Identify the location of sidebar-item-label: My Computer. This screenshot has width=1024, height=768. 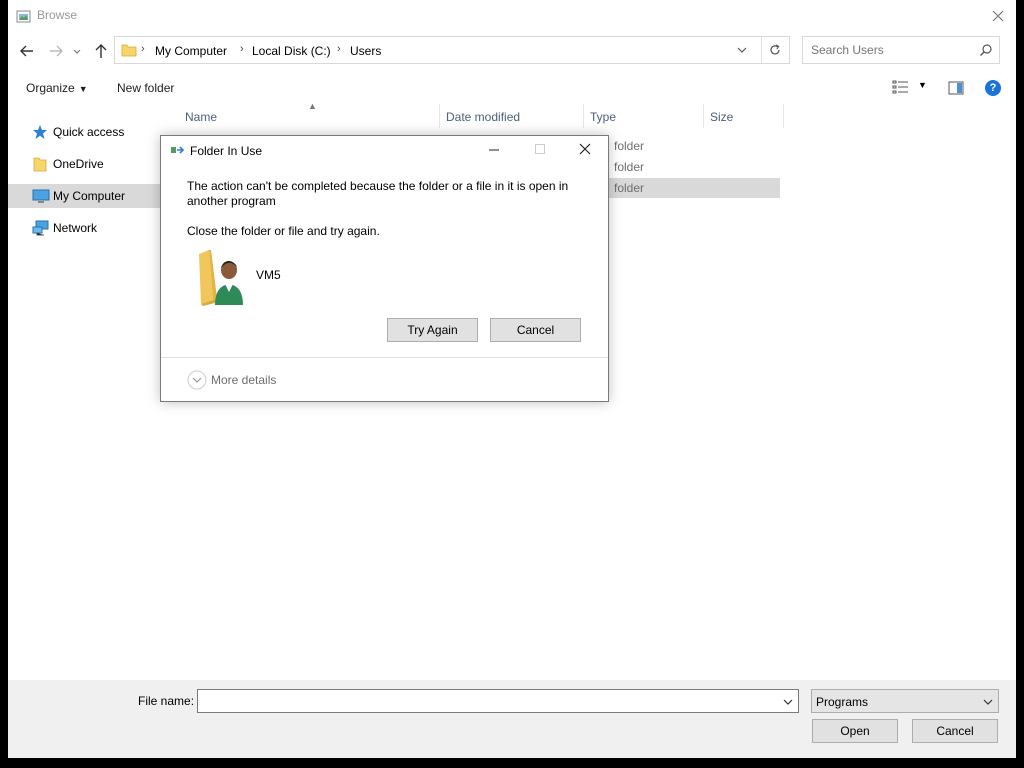
(89, 196).